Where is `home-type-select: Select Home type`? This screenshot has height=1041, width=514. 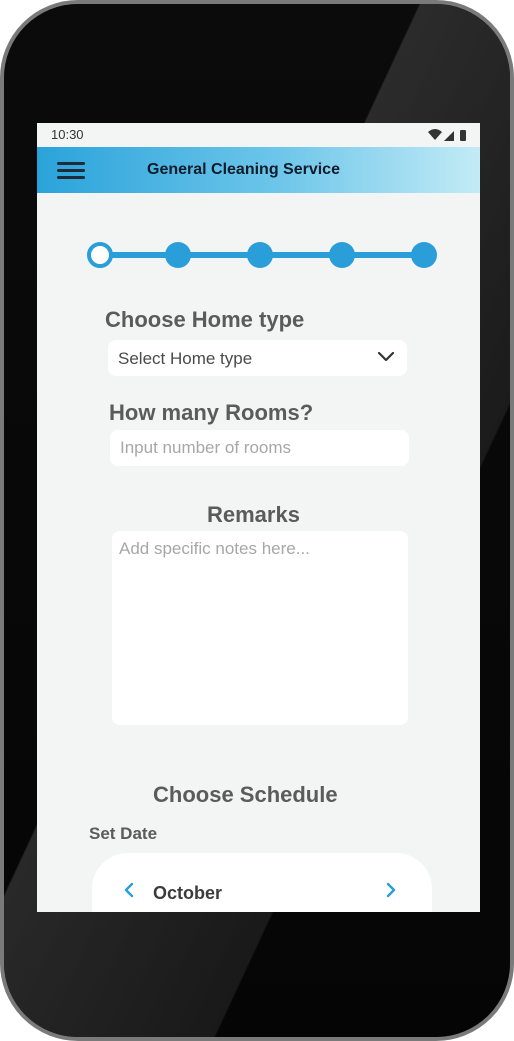 home-type-select: Select Home type is located at coordinates (257, 358).